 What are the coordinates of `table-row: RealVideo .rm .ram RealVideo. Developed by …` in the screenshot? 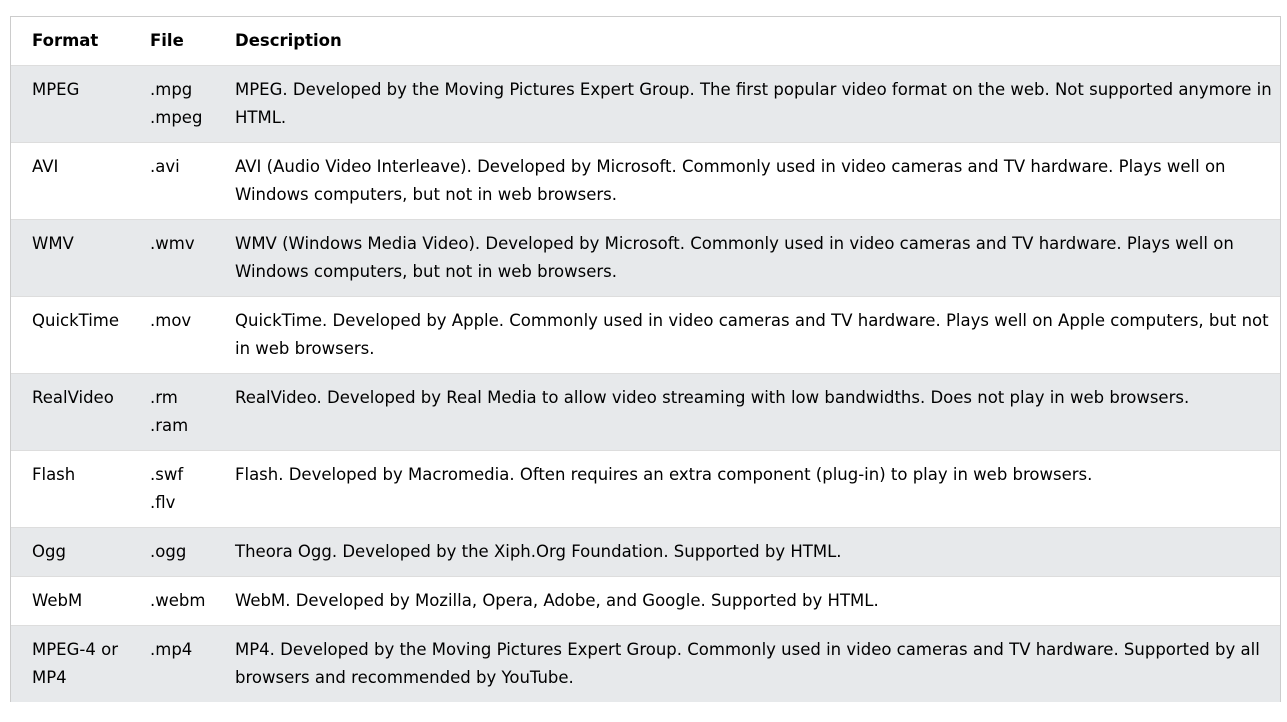 It's located at (645, 412).